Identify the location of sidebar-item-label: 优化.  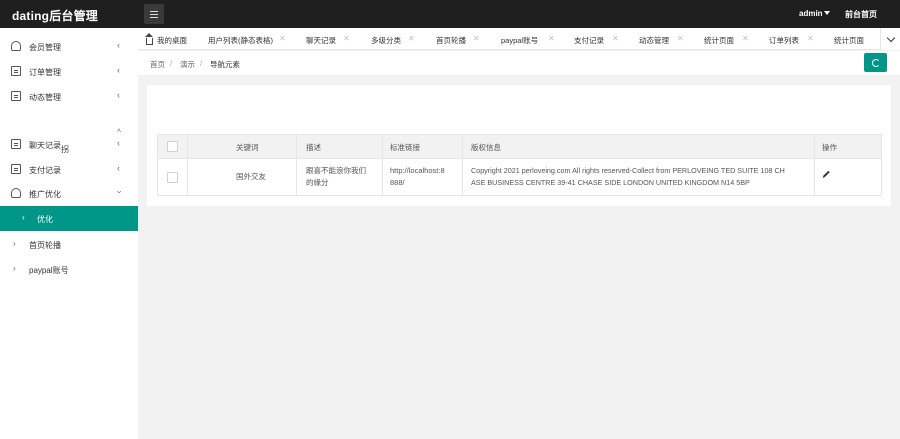
(45, 219).